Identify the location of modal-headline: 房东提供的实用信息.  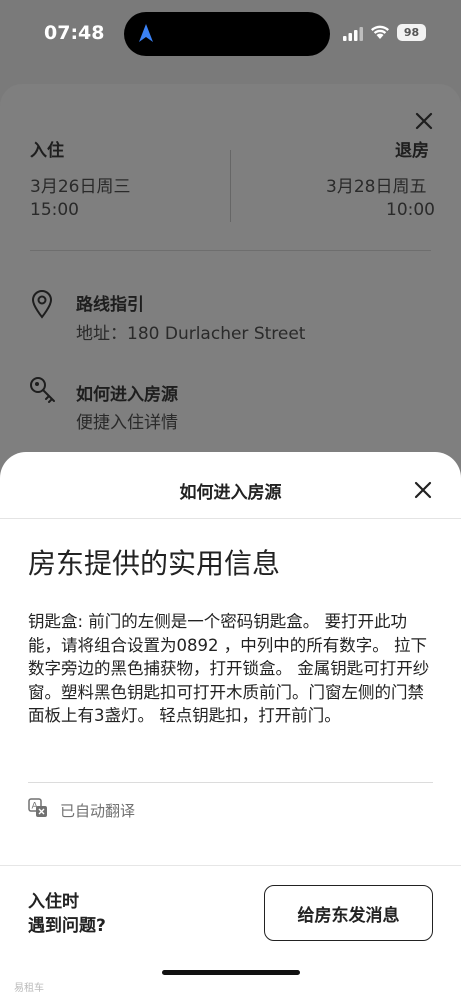
(154, 563).